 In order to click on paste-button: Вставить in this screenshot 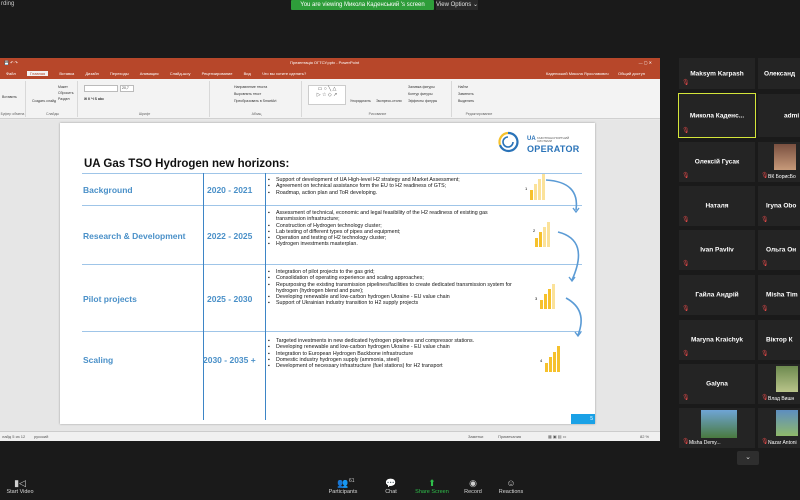, I will do `click(9, 97)`.